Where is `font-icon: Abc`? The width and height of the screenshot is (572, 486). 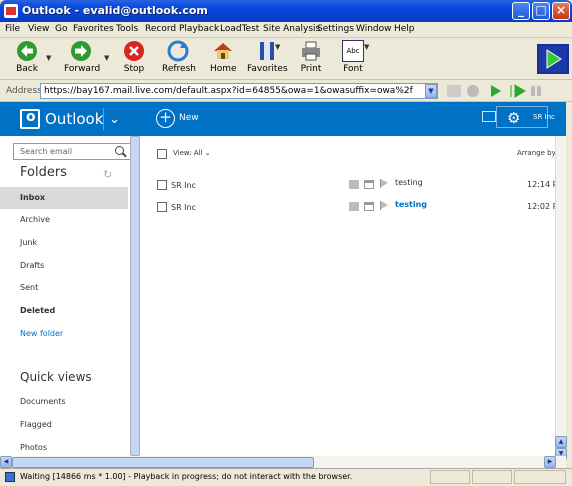
font-icon: Abc is located at coordinates (353, 51).